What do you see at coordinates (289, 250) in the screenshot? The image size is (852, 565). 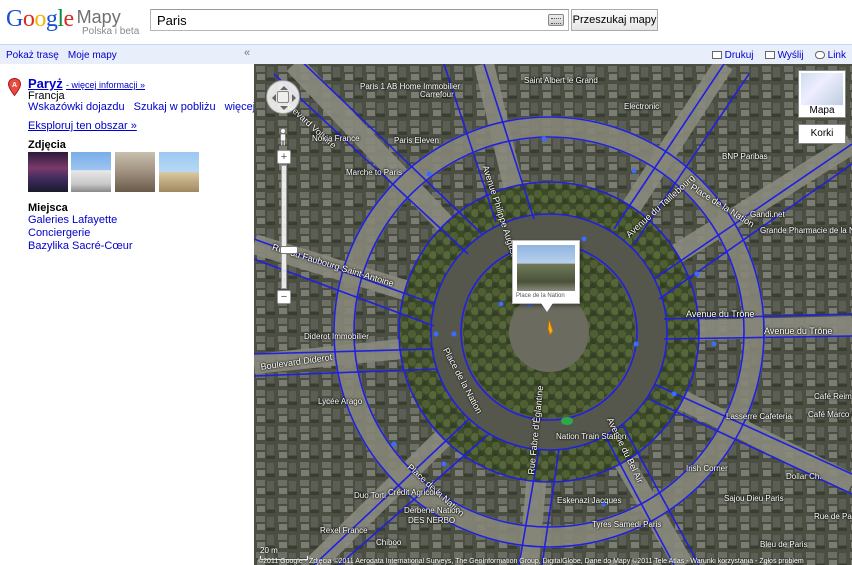 I see `zoom-thumb` at bounding box center [289, 250].